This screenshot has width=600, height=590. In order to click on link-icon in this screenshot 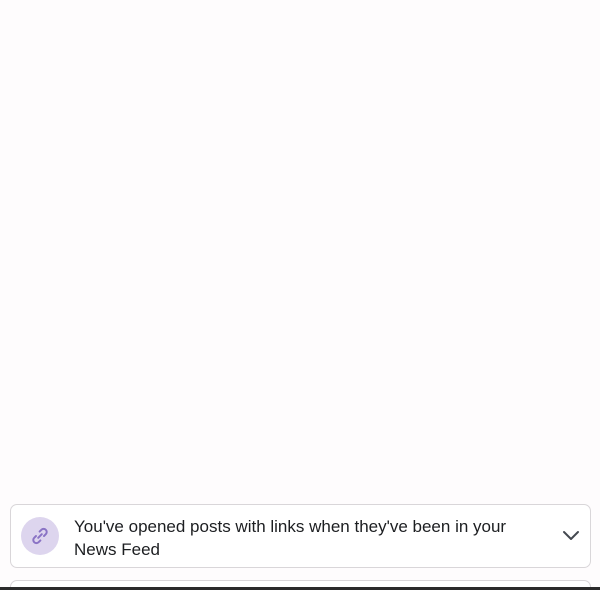, I will do `click(40, 536)`.